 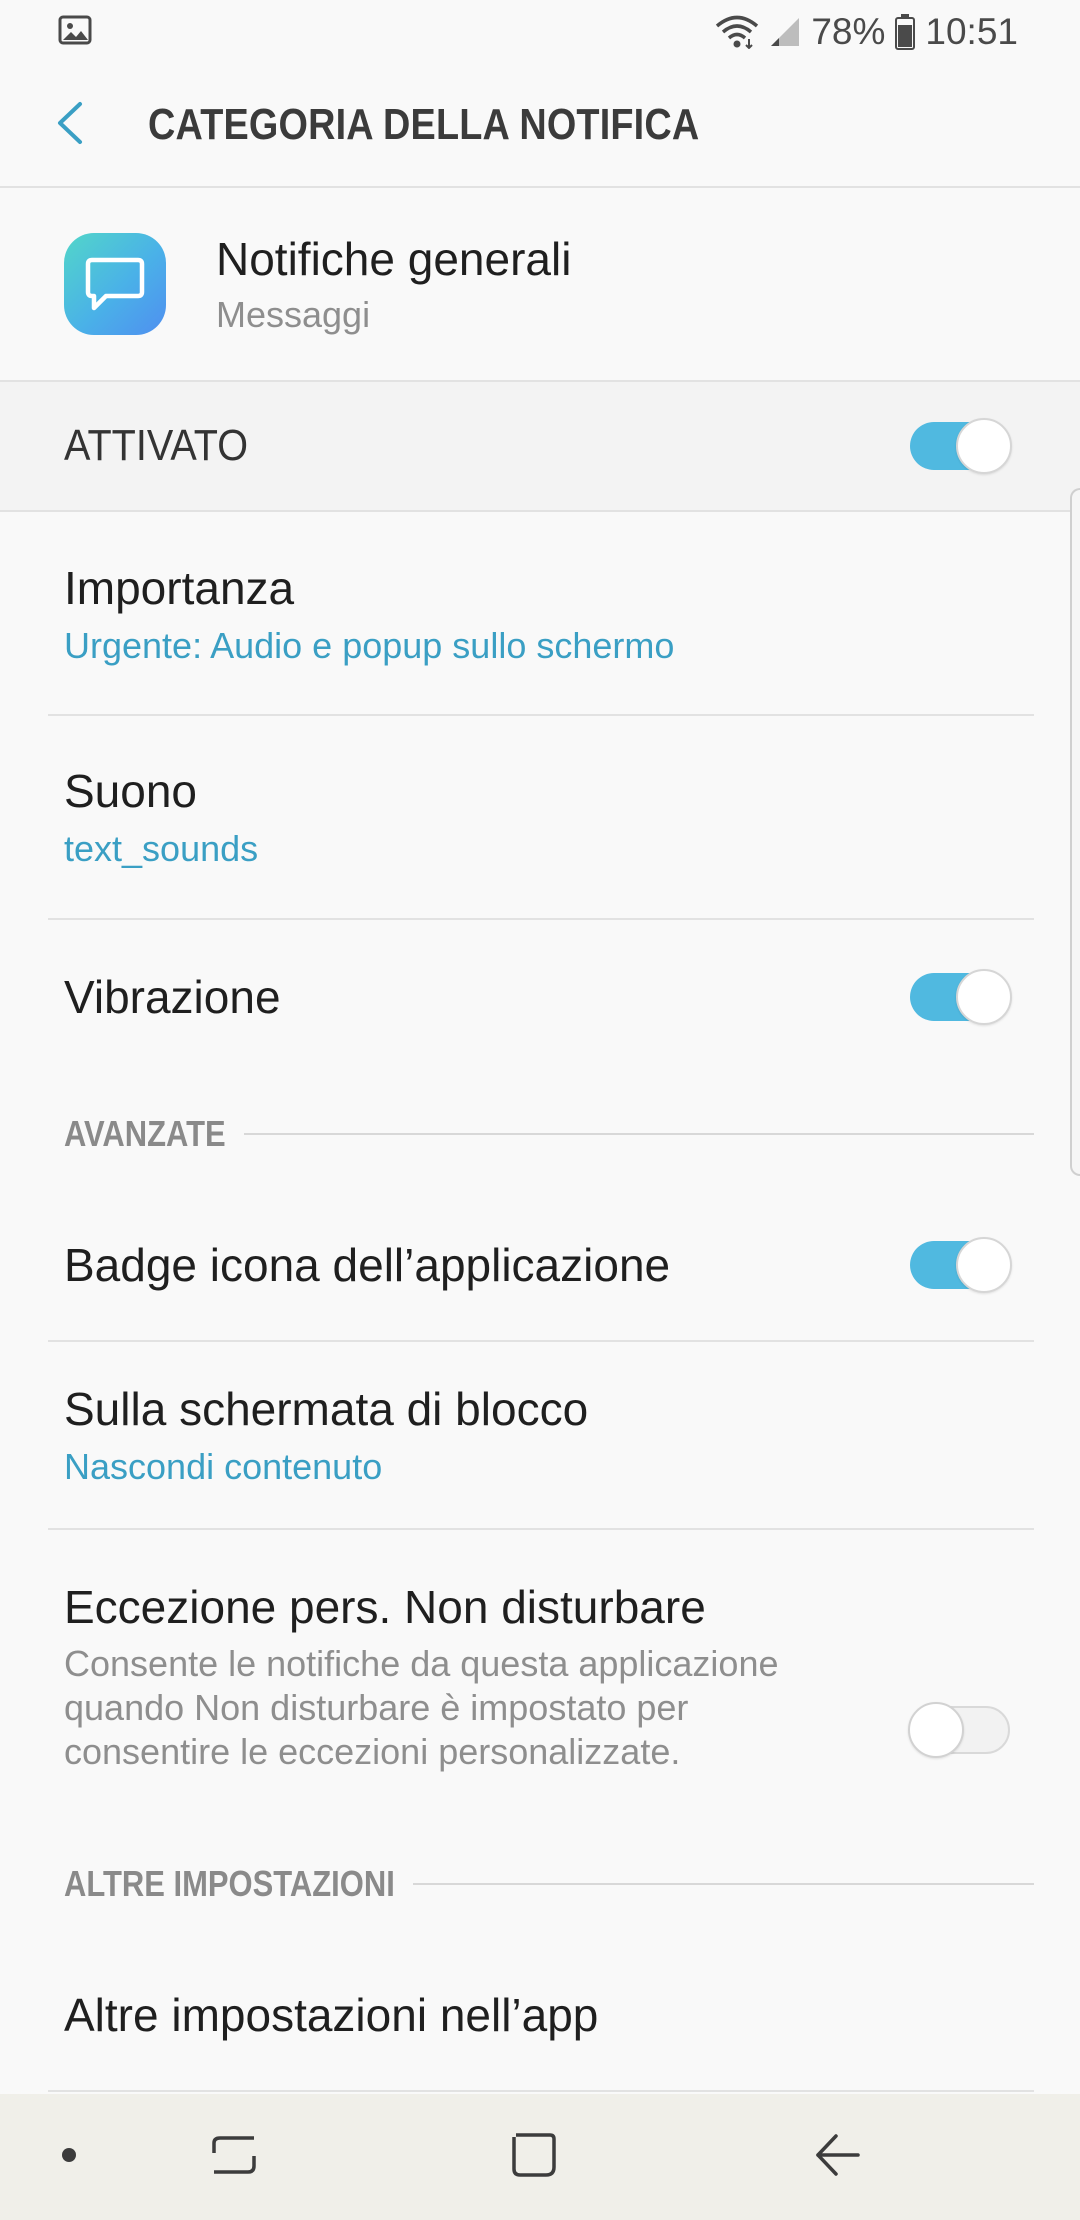 I want to click on master-switch-row: ATTIVATO, so click(x=540, y=447).